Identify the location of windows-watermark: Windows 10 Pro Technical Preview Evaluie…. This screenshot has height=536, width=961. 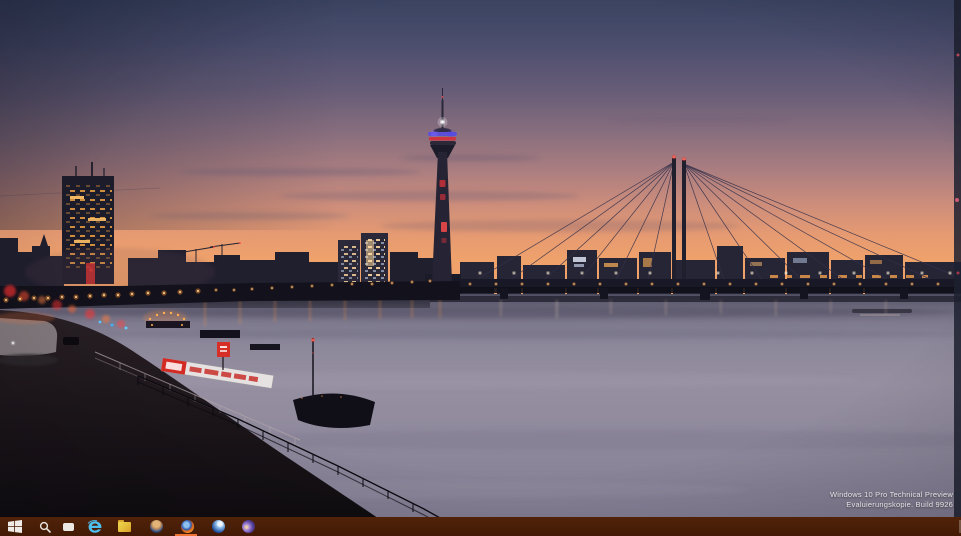
(891, 500).